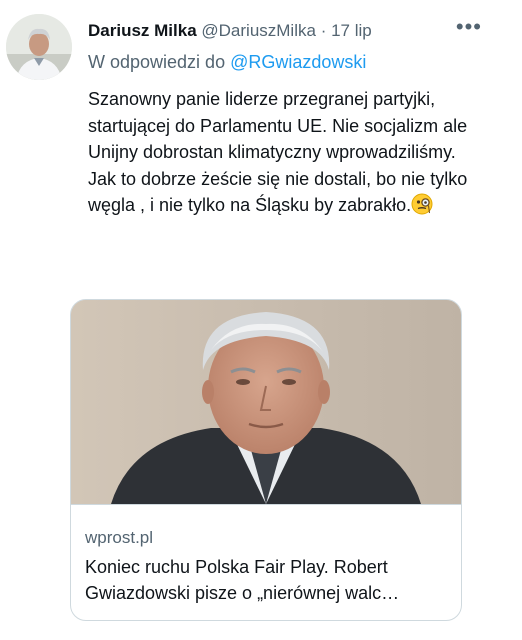 Image resolution: width=522 pixels, height=640 pixels. Describe the element at coordinates (119, 537) in the screenshot. I see `card-domain: wprost.pl` at that location.